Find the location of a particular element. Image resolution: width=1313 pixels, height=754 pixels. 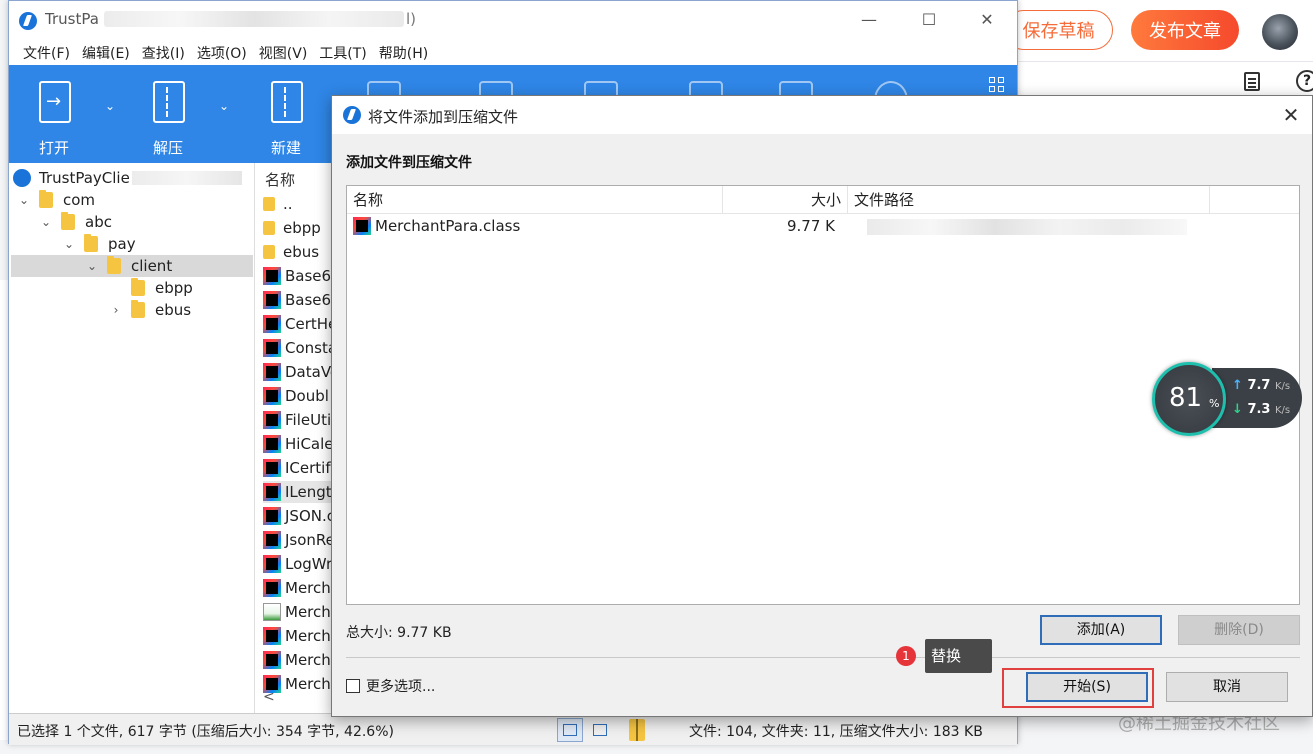

tree-node-abc: ⌄ abc is located at coordinates (75, 222).